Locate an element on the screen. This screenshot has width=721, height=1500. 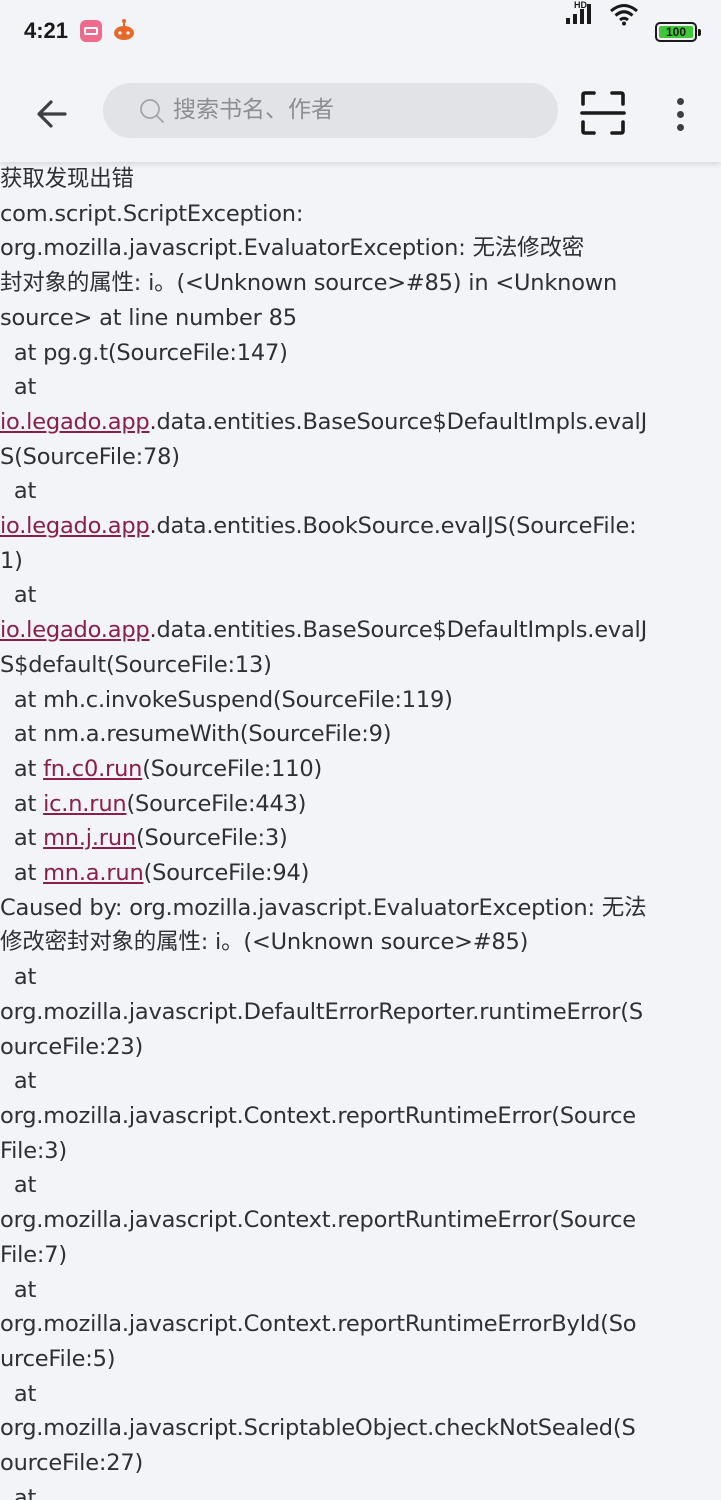
log-line: at mn.j.run(SourceFile:3) is located at coordinates (360, 838).